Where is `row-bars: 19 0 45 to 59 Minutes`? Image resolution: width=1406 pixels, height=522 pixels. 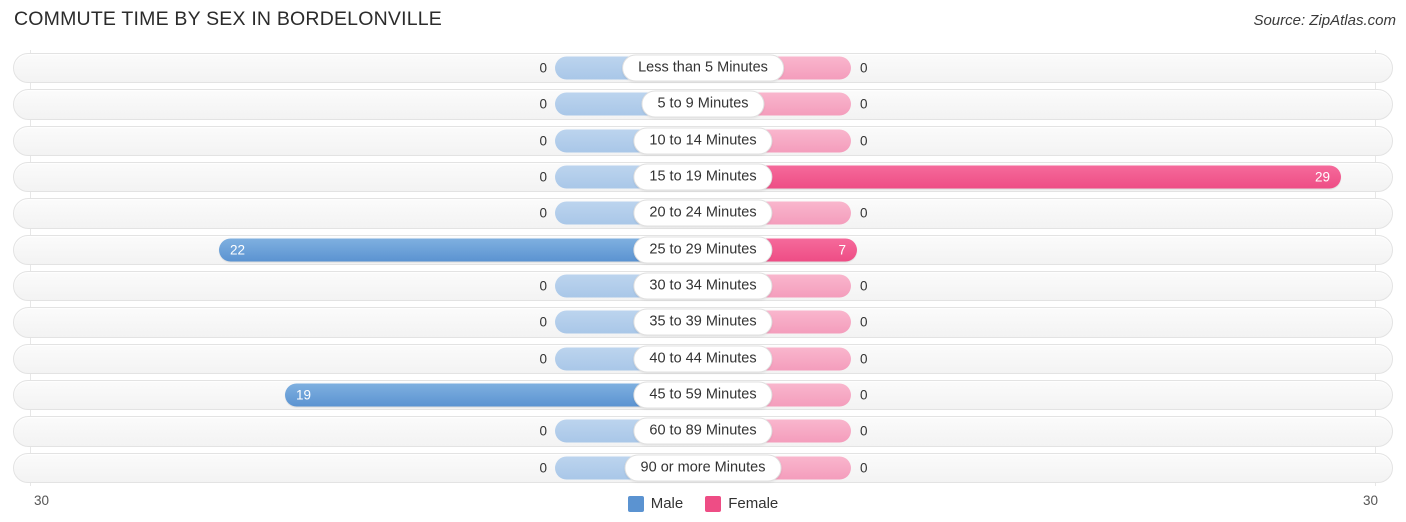
row-bars: 19 0 45 to 59 Minutes is located at coordinates (703, 395).